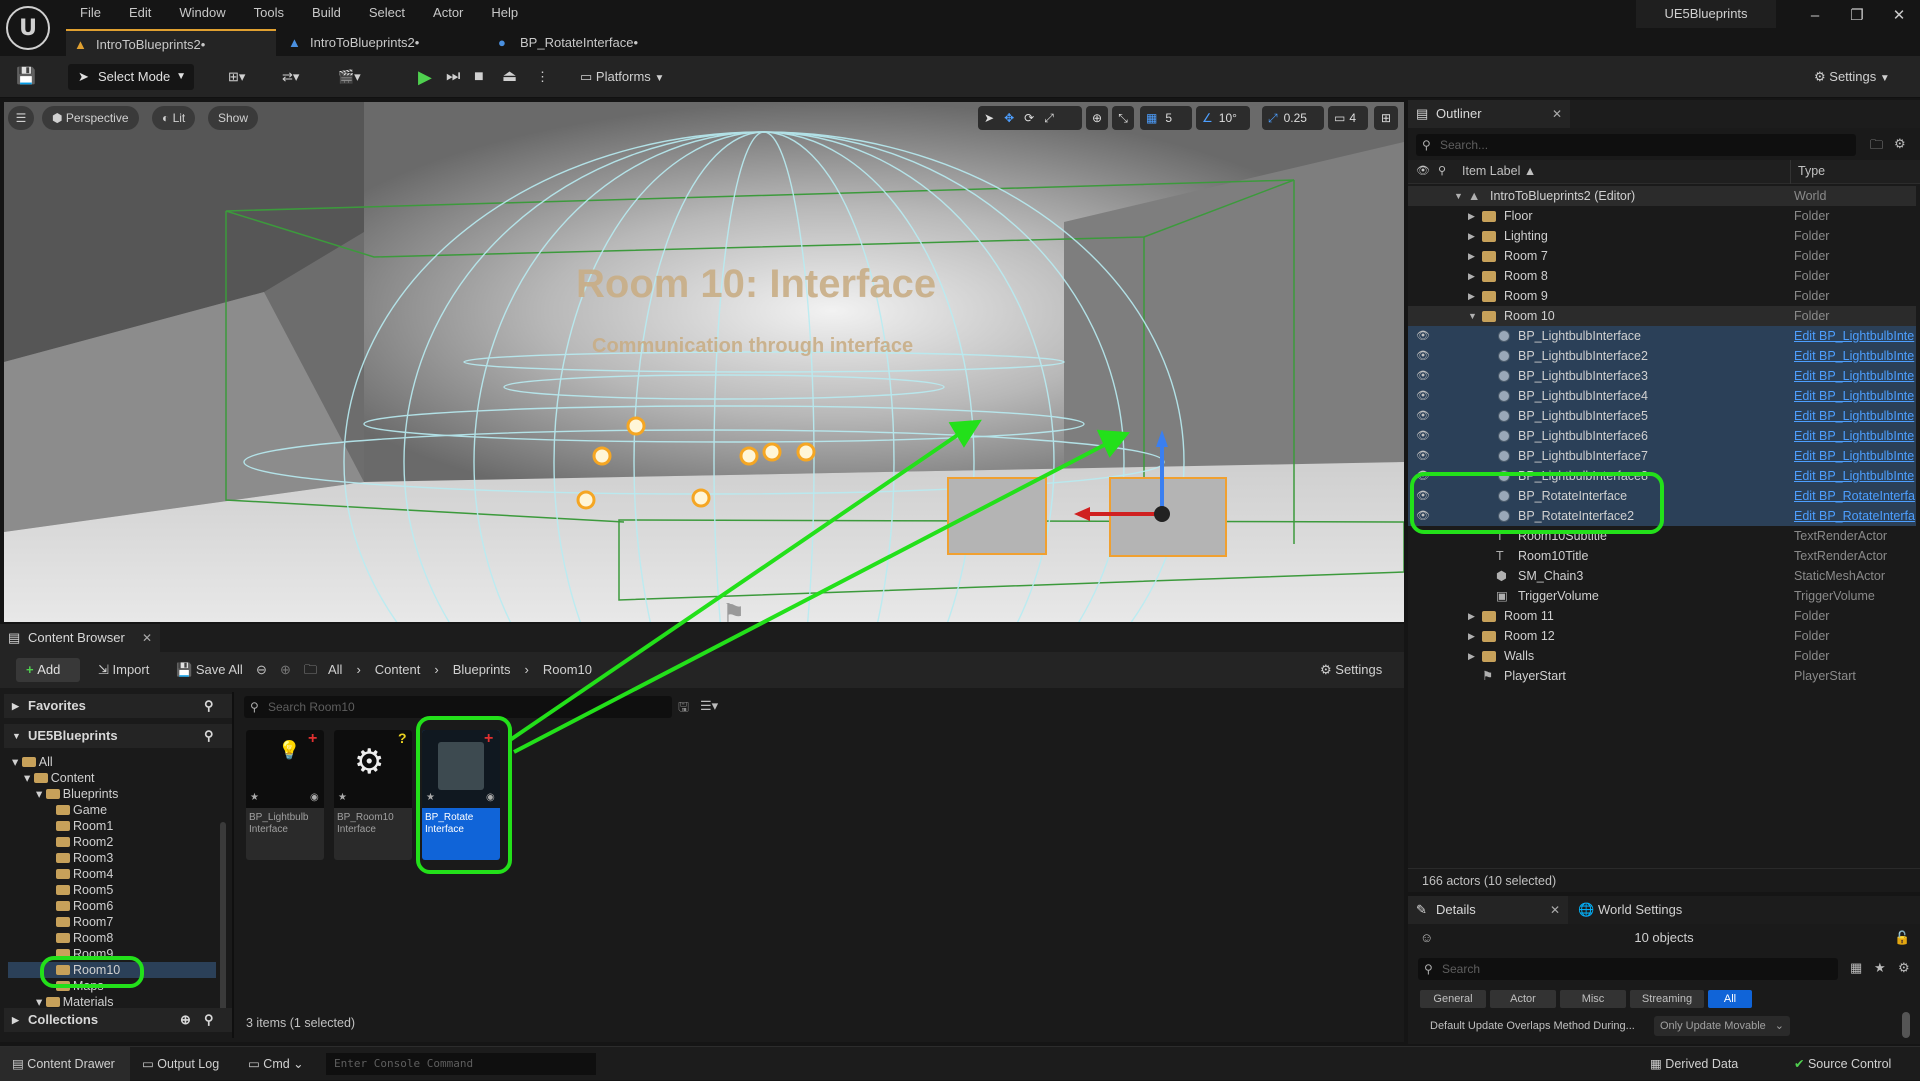 The height and width of the screenshot is (1081, 1920). What do you see at coordinates (1900, 144) in the screenshot?
I see `gear-icon: ⚙` at bounding box center [1900, 144].